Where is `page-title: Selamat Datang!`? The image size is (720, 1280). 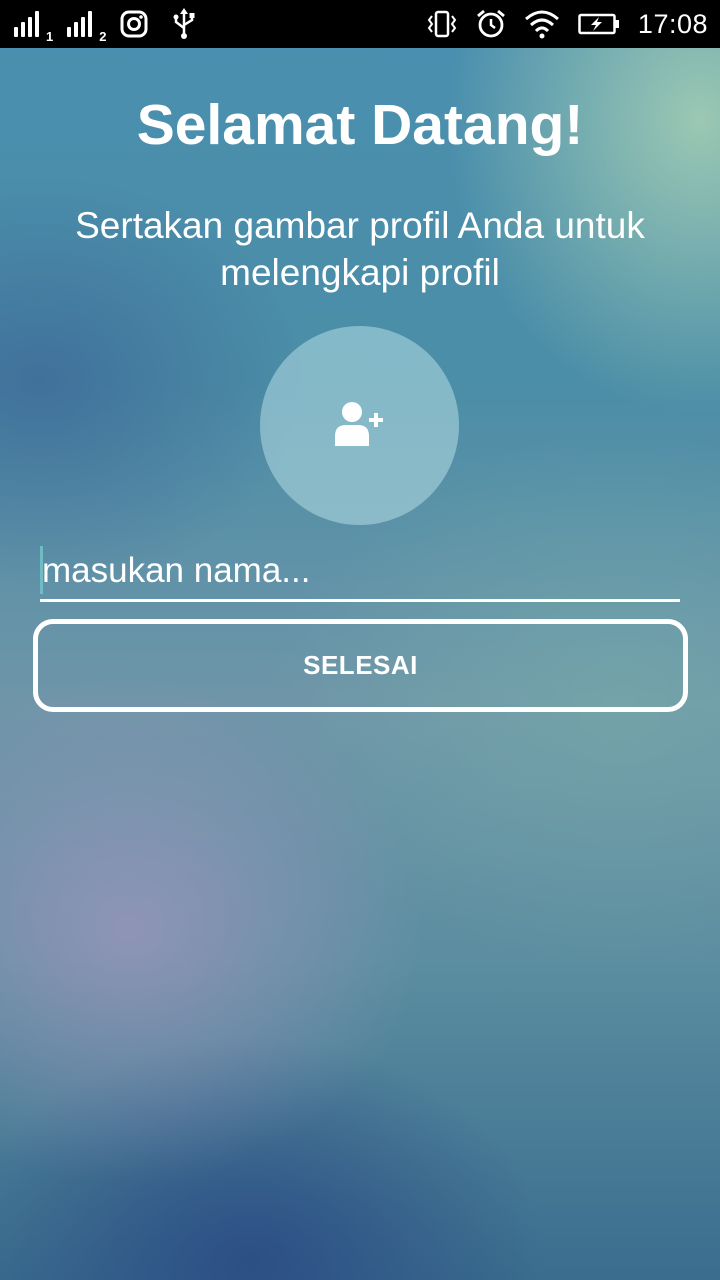 page-title: Selamat Datang! is located at coordinates (360, 125).